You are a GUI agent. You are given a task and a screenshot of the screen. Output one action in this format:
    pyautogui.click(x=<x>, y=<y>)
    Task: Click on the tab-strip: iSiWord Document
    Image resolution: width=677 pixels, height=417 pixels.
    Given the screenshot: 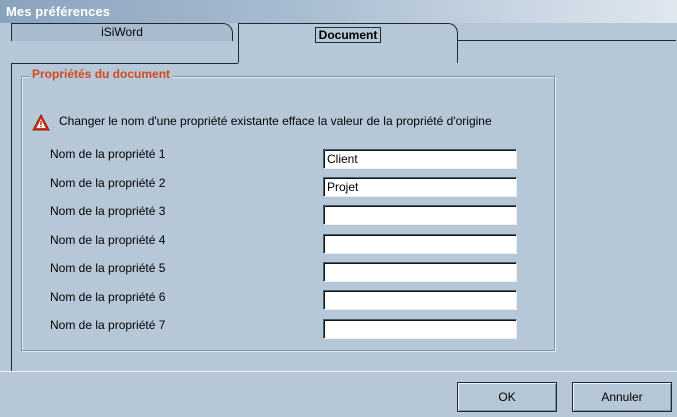 What is the action you would take?
    pyautogui.click(x=338, y=43)
    